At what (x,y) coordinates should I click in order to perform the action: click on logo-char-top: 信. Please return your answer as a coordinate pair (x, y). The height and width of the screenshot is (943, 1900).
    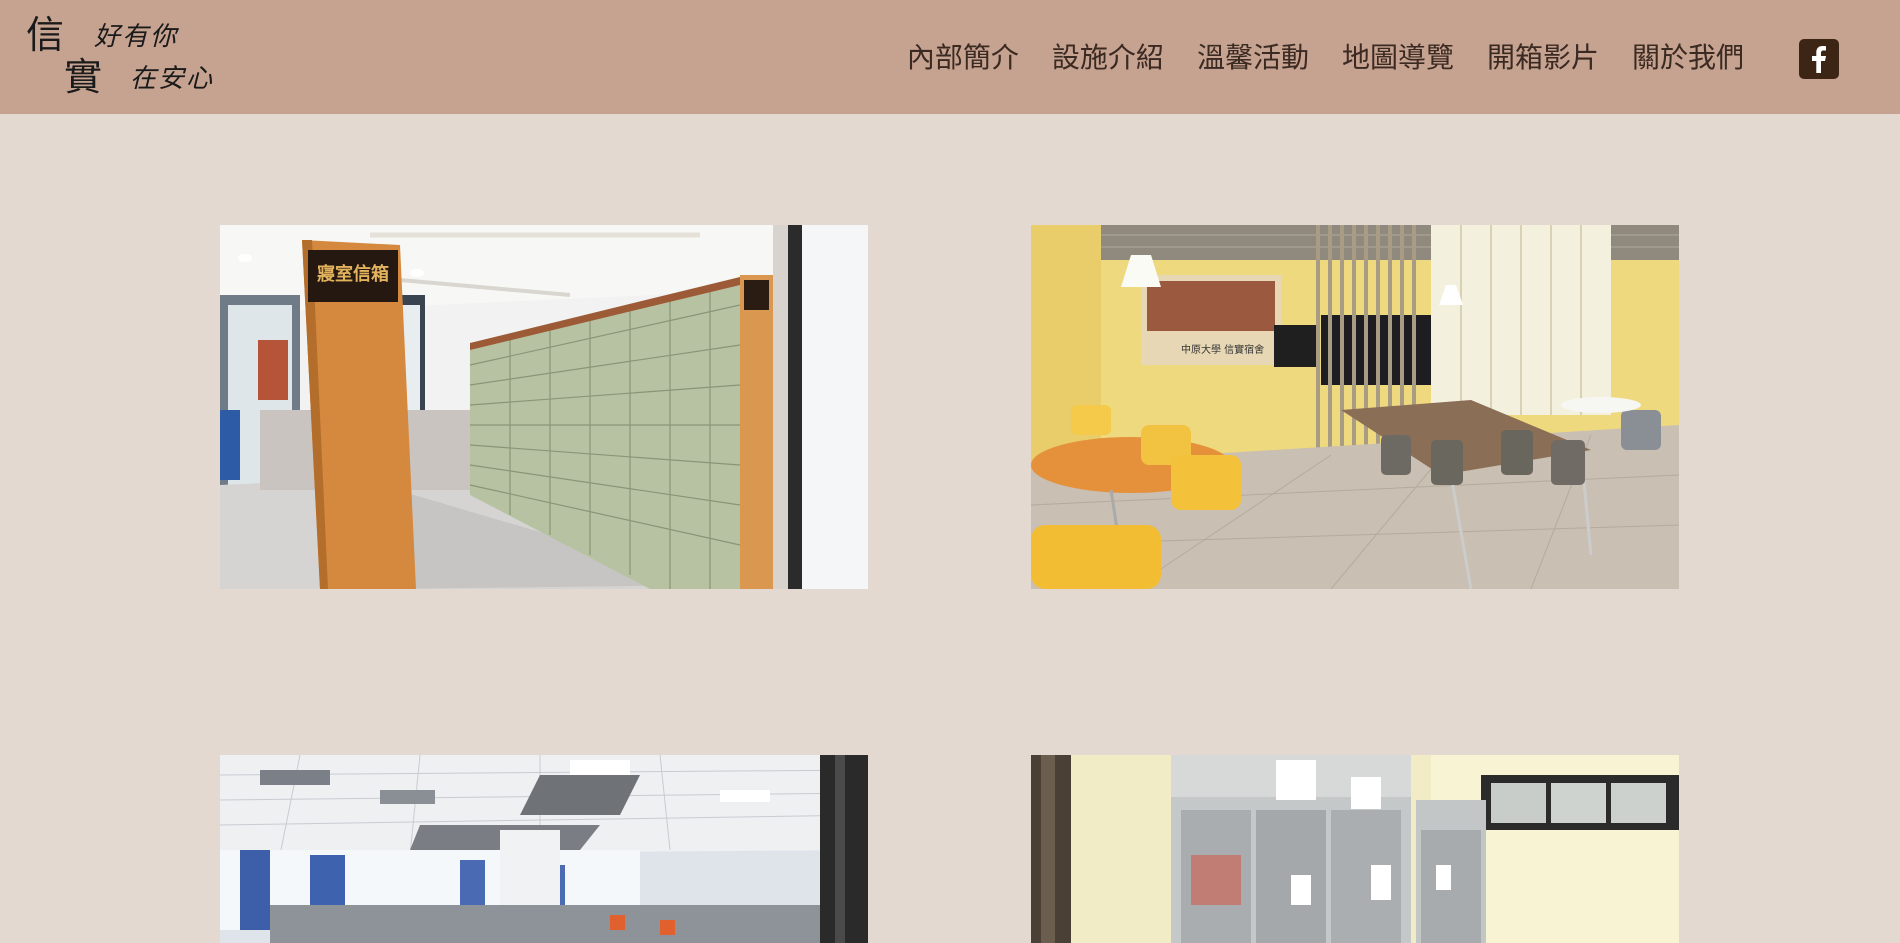
    Looking at the image, I should click on (45, 35).